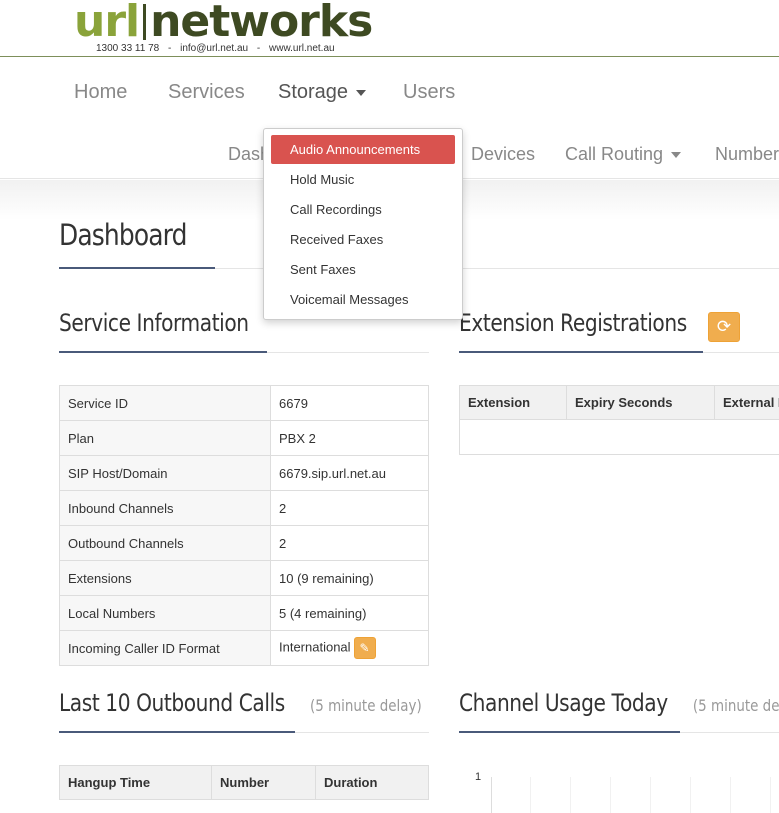  What do you see at coordinates (747, 154) in the screenshot?
I see `subnav-numbers: Number` at bounding box center [747, 154].